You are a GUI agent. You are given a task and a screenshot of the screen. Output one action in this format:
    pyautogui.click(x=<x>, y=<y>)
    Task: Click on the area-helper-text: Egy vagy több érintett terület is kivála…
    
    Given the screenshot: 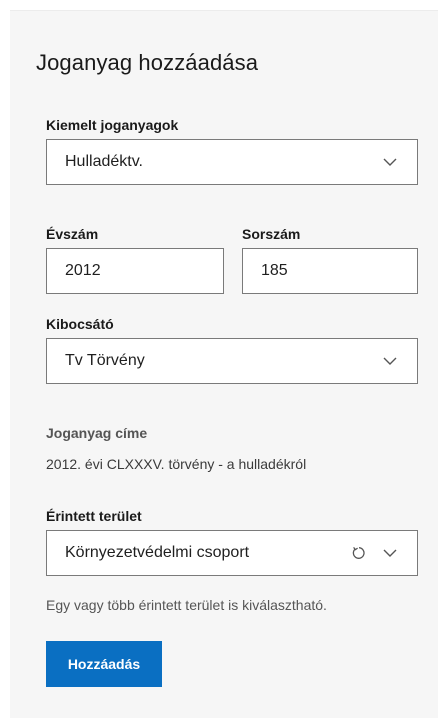 What is the action you would take?
    pyautogui.click(x=186, y=605)
    